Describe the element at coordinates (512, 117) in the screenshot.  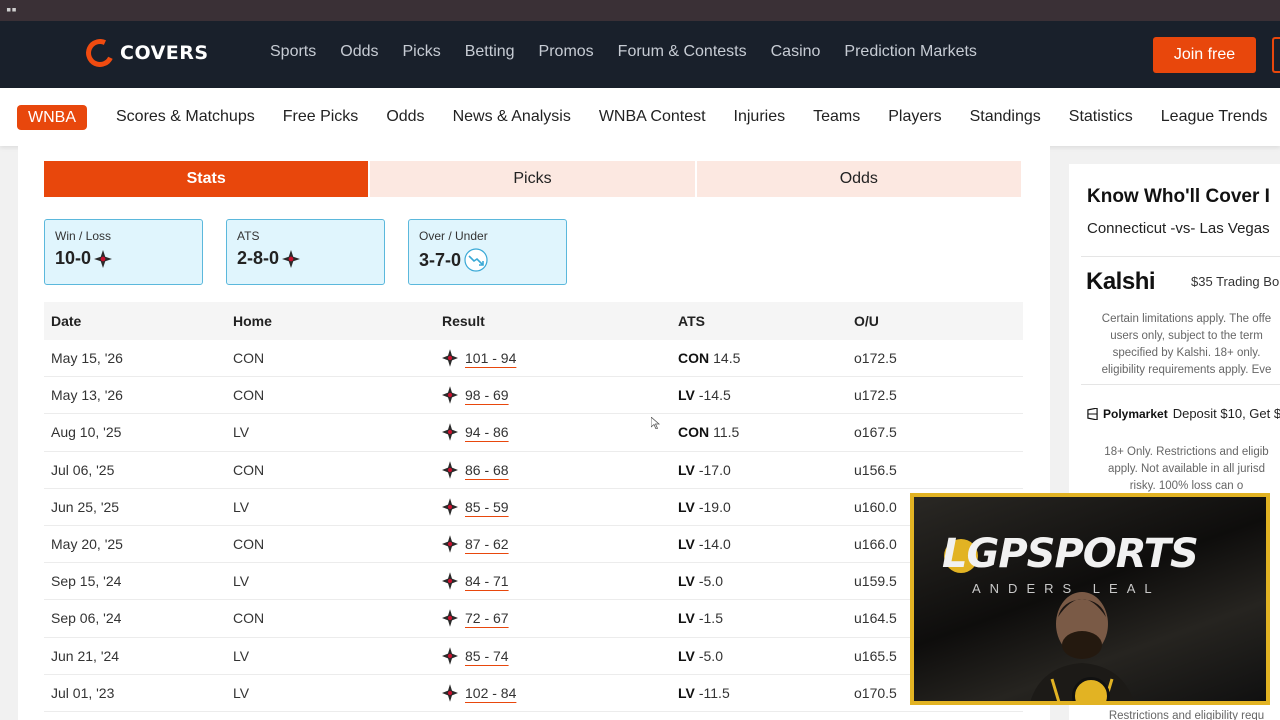
I see `subnav-news-analysis: News & Analysis` at that location.